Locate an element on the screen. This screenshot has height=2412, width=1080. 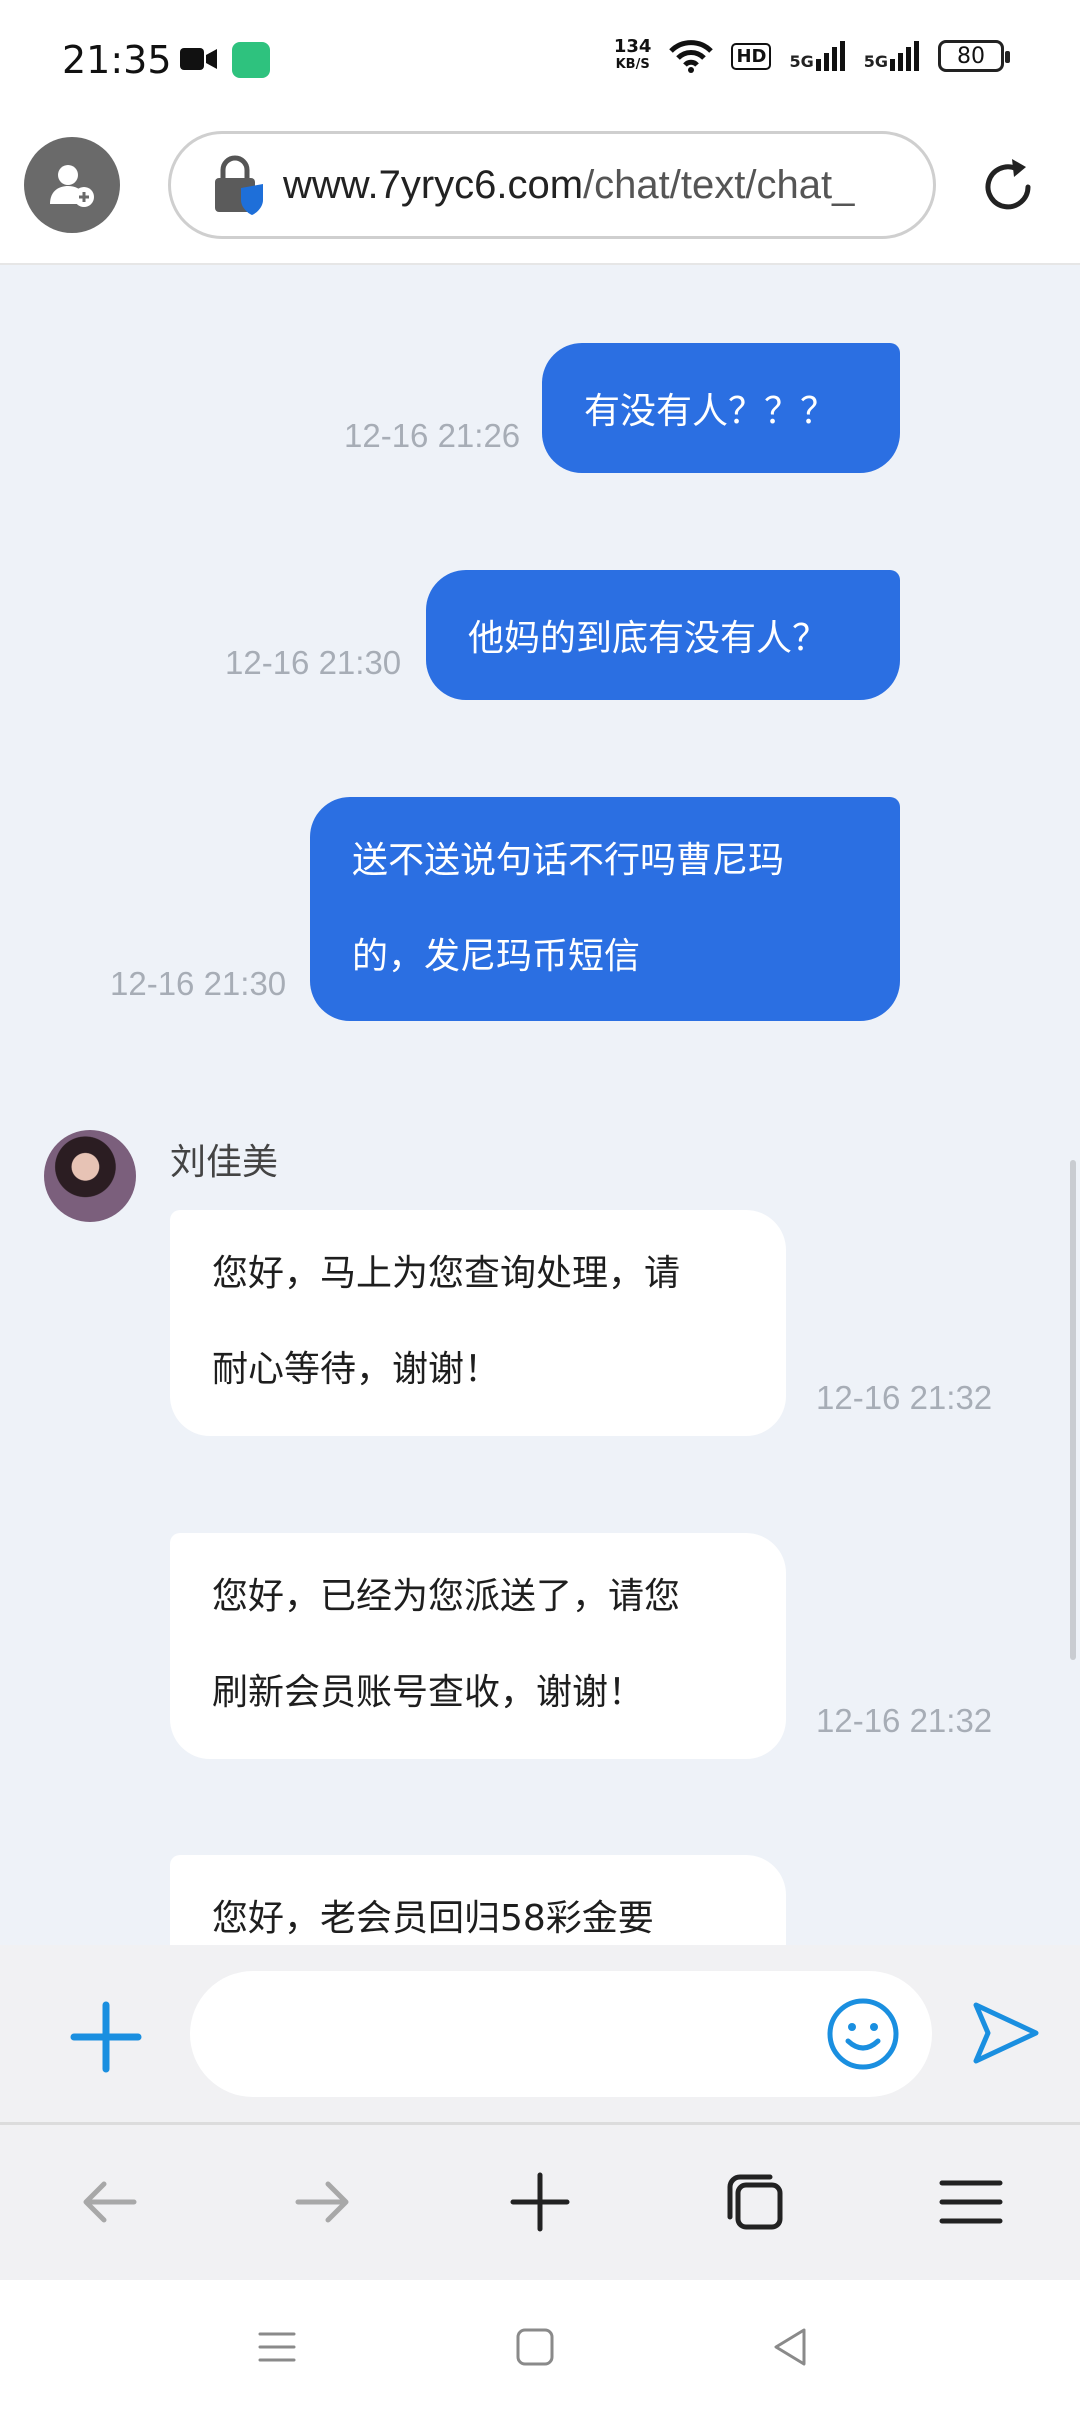
incoming-message-bubble: 您好，马上为您查询处理，请 耐心等待，谢谢！ is located at coordinates (478, 1323).